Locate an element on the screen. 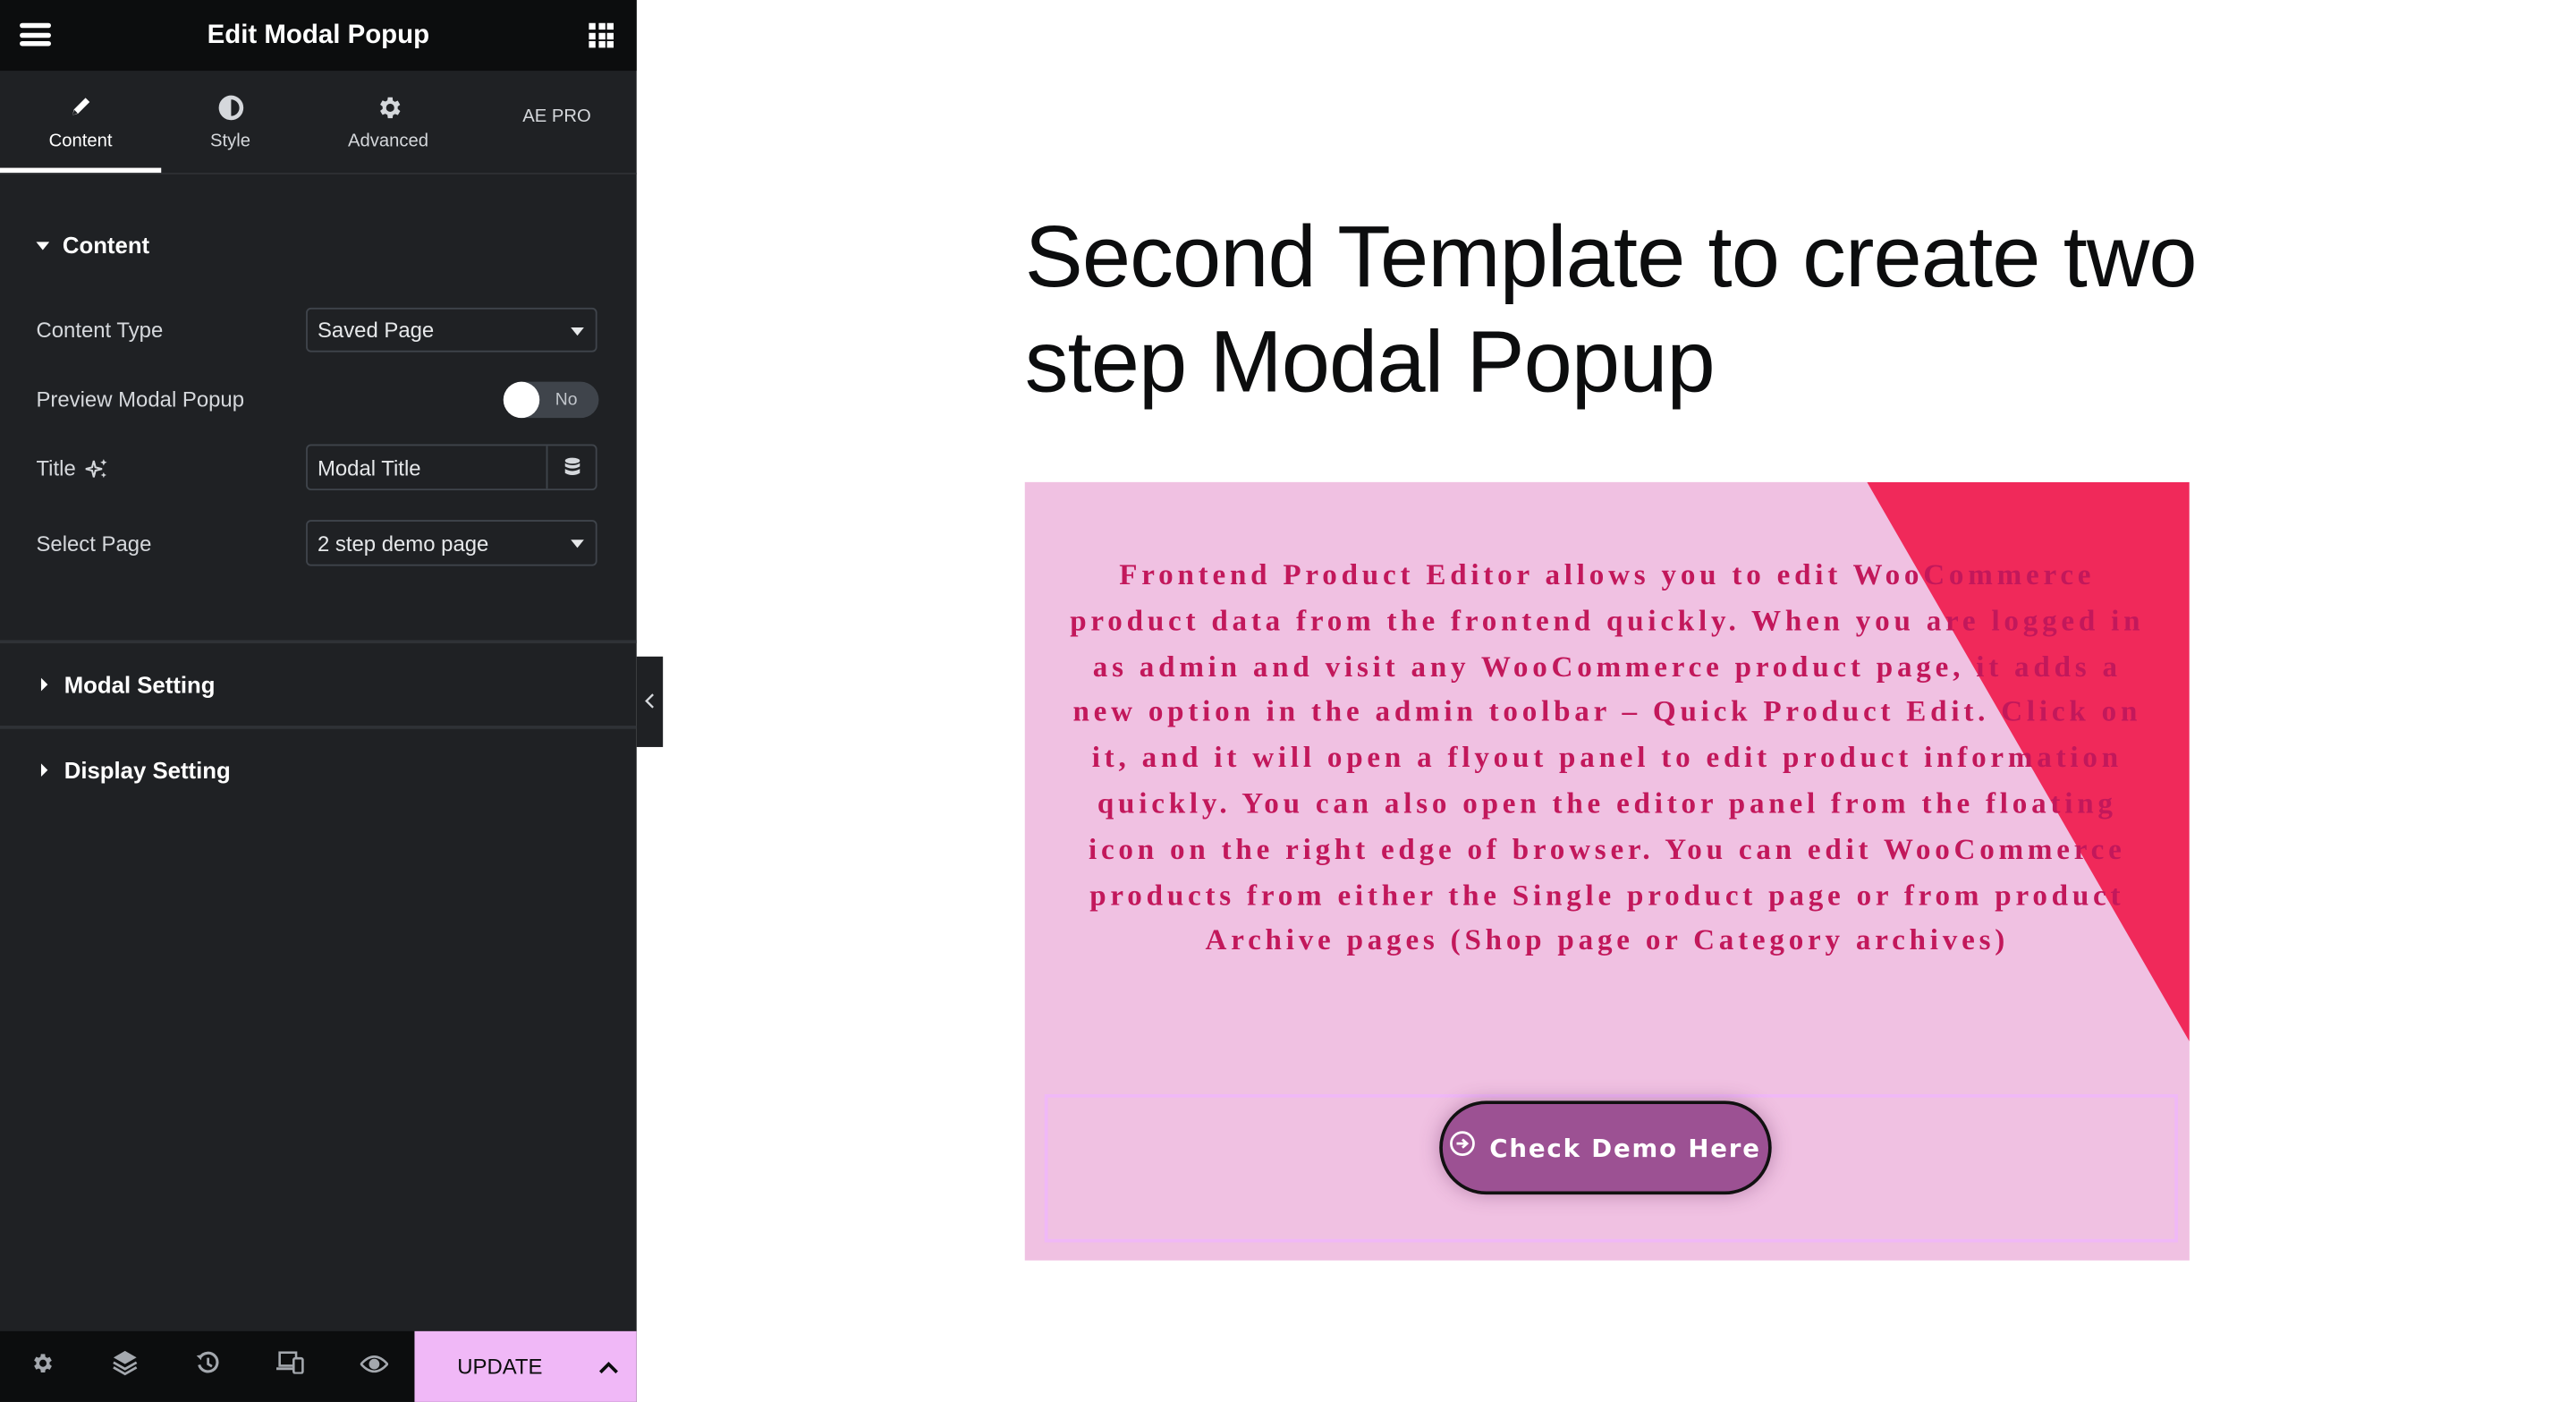  content-type-select: Saved Page is located at coordinates (451, 330).